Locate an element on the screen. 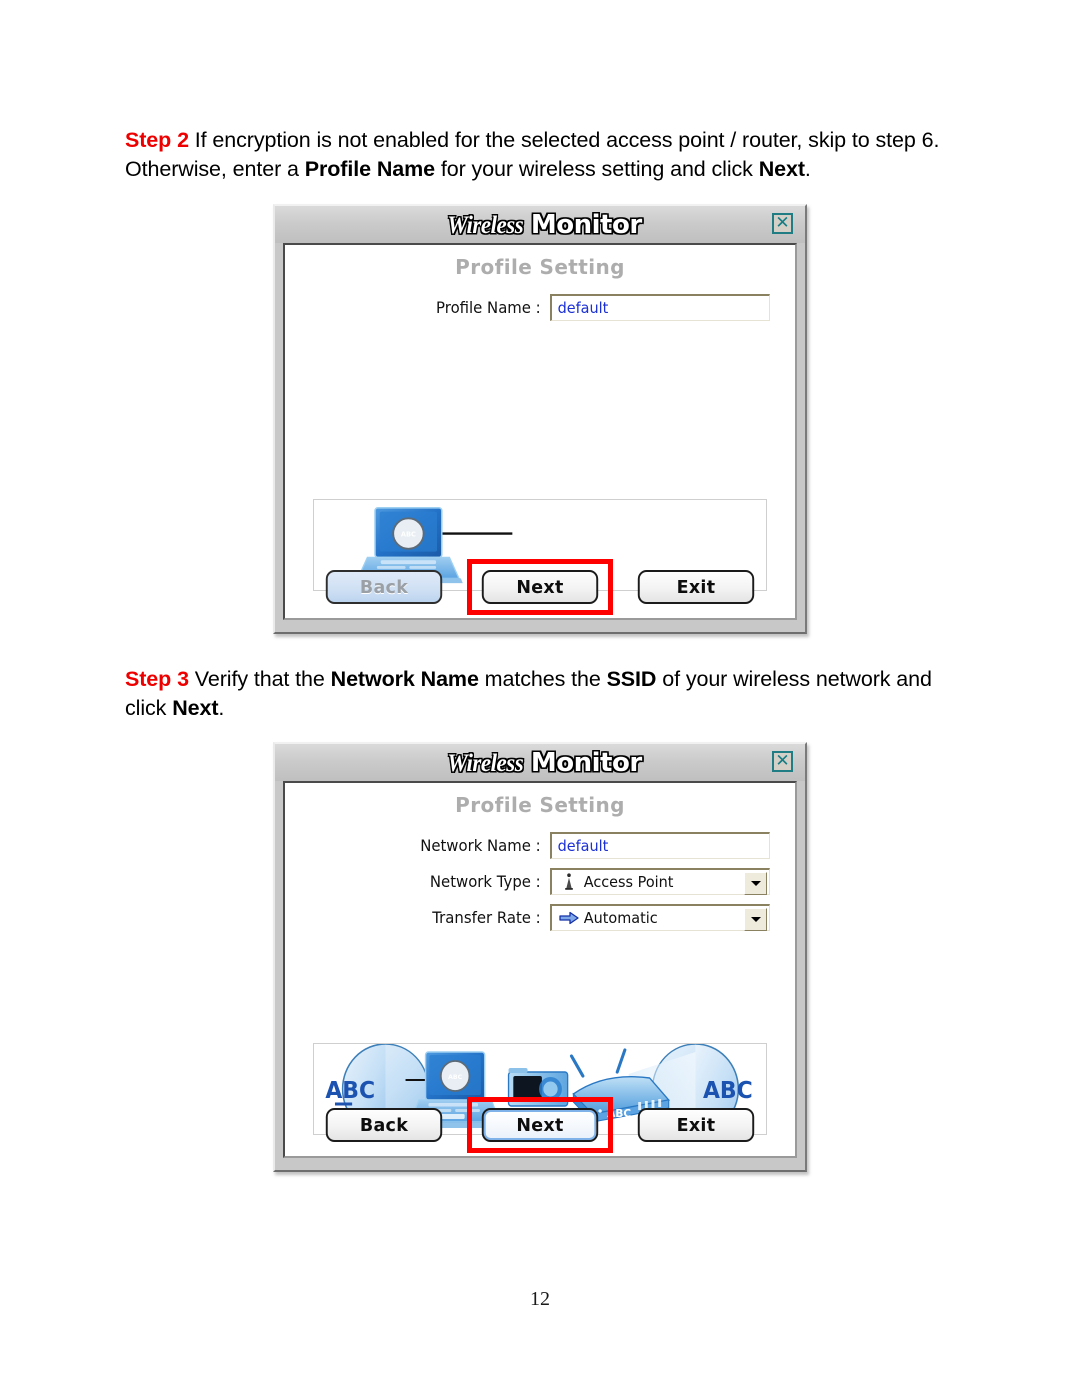 This screenshot has width=1080, height=1397. transfer-rate-label: Transfer Rate : is located at coordinates (486, 917).